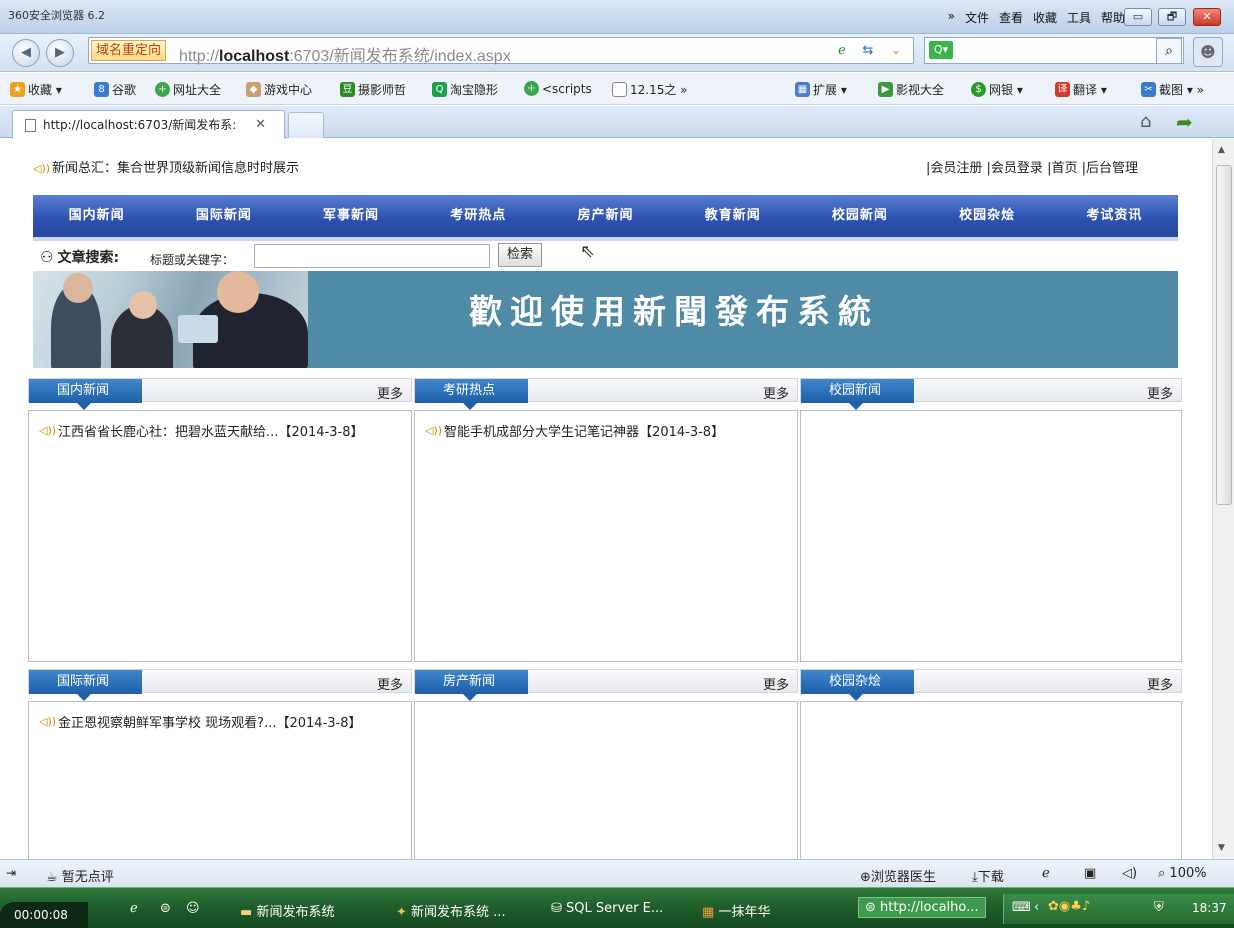  I want to click on redirect-badge: 域名重定向, so click(129, 50).